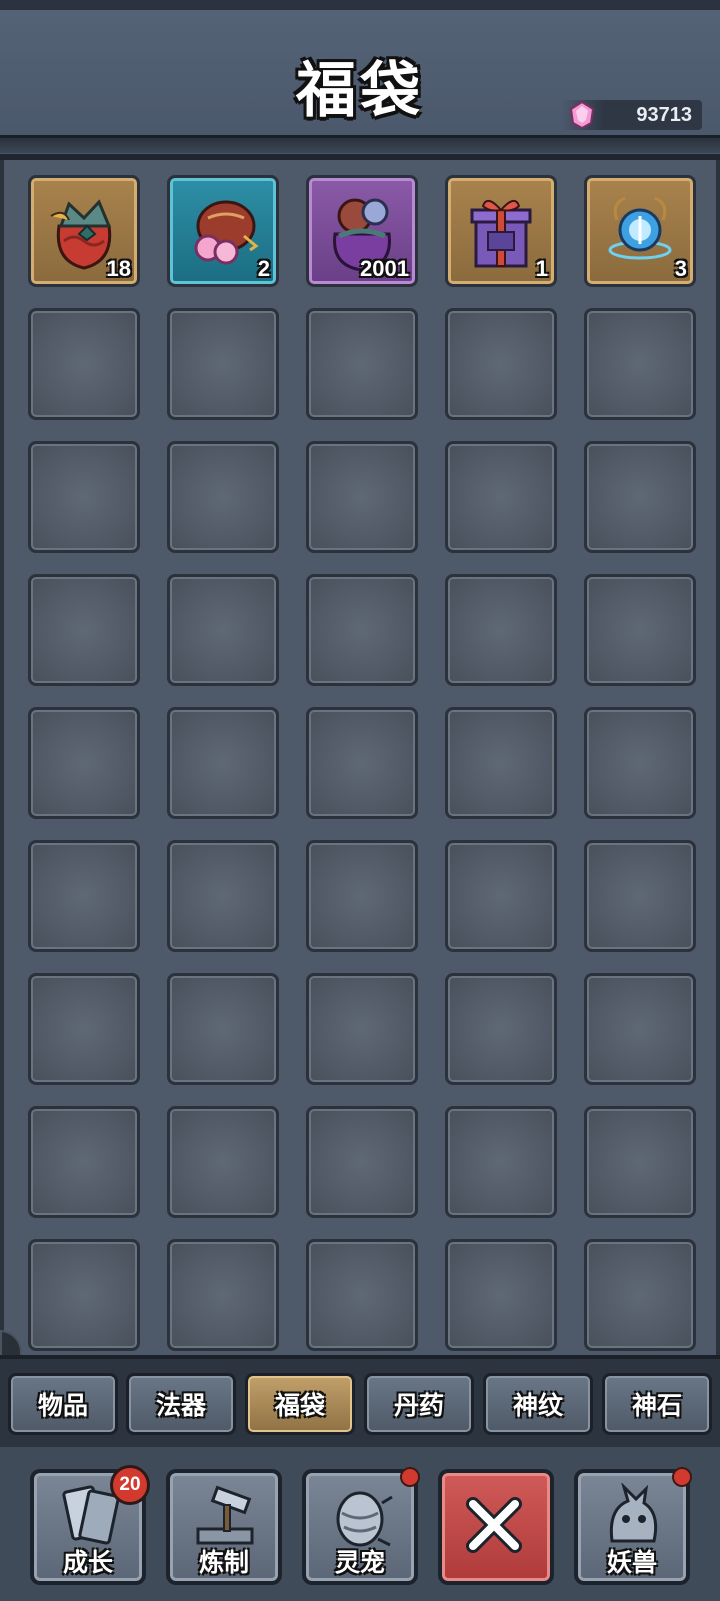  Describe the element at coordinates (664, 114) in the screenshot. I see `currency-amount: 93713` at that location.